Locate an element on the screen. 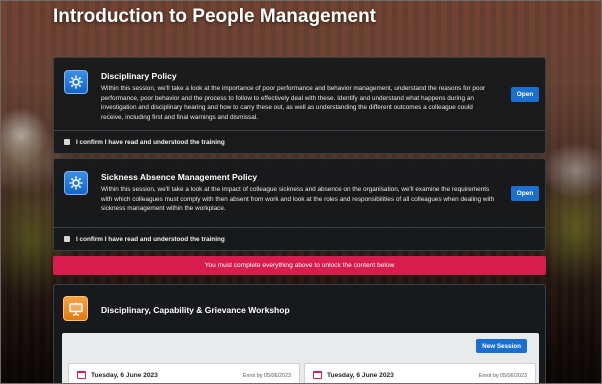 Image resolution: width=602 pixels, height=384 pixels. card-title: Sickness Absence Management Policy is located at coordinates (179, 177).